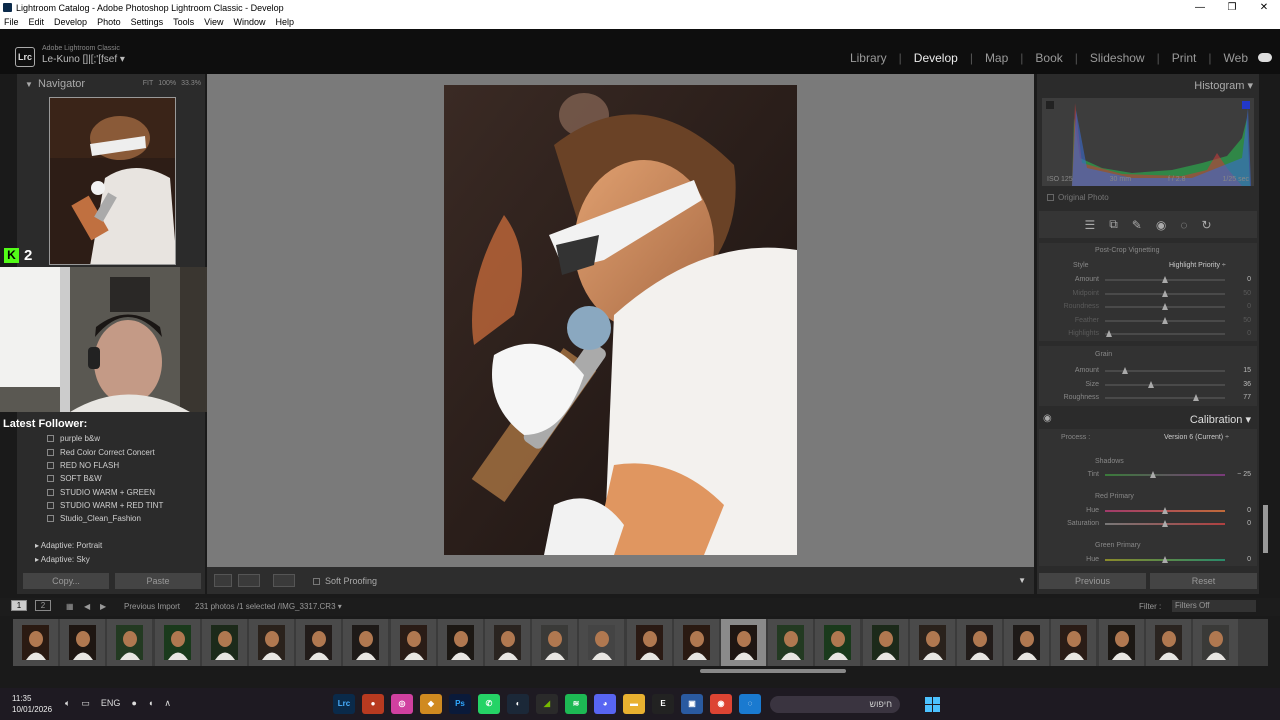 The image size is (1280, 720). What do you see at coordinates (158, 581) in the screenshot?
I see `paste-settings-button: Paste` at bounding box center [158, 581].